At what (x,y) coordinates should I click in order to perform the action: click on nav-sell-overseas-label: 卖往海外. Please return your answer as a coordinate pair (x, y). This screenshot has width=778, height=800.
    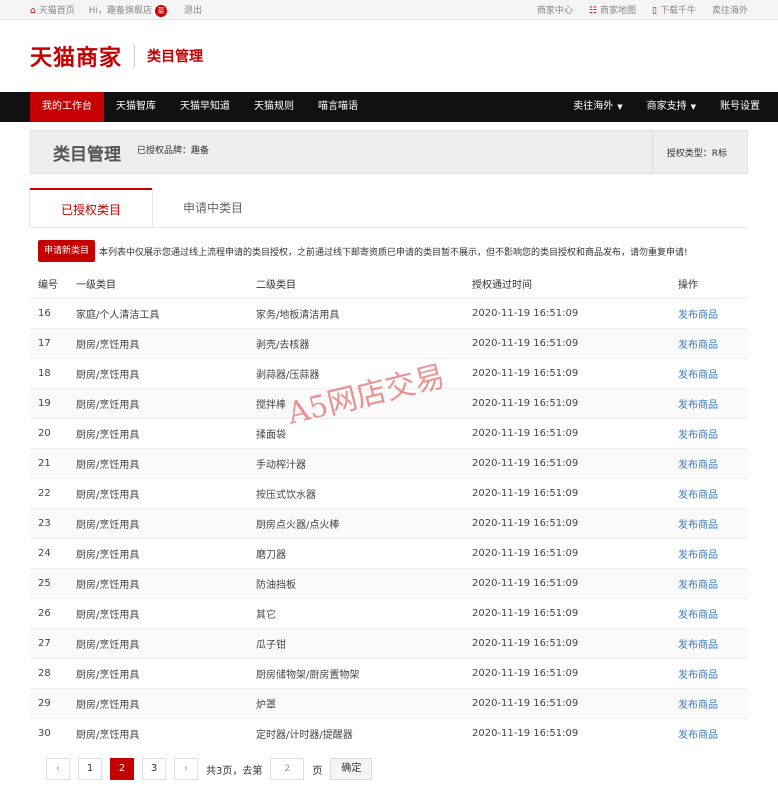
    Looking at the image, I should click on (593, 106).